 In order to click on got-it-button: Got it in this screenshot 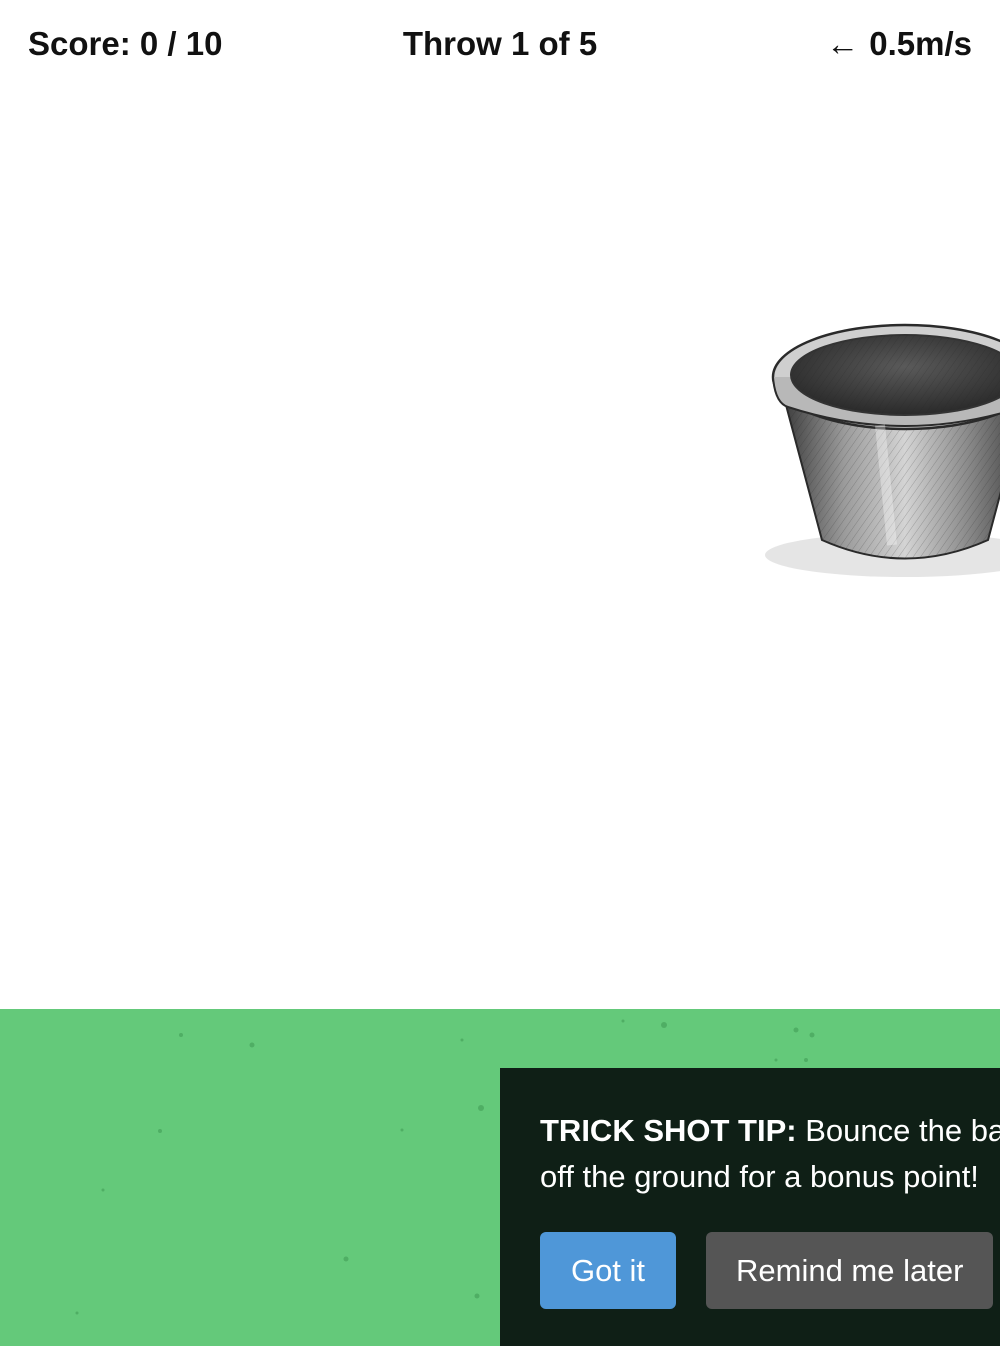, I will do `click(608, 1270)`.